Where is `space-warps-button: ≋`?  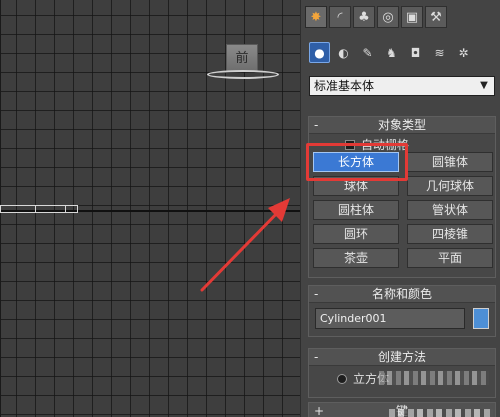 space-warps-button: ≋ is located at coordinates (439, 52).